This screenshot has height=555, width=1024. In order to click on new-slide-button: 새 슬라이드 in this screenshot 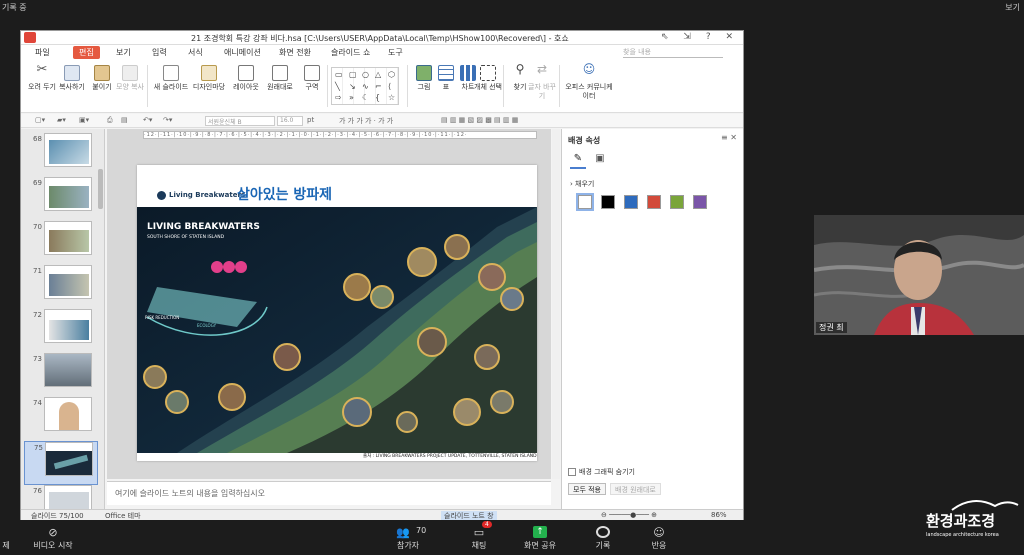, I will do `click(171, 78)`.